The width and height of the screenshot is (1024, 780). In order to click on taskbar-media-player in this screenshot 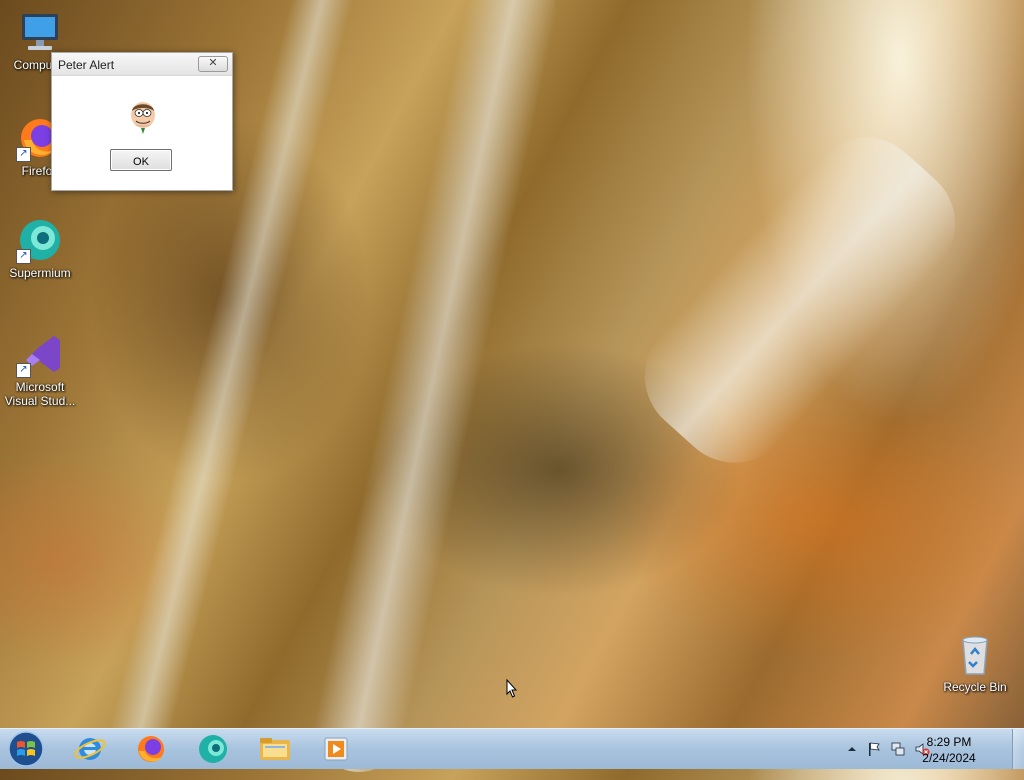, I will do `click(337, 749)`.